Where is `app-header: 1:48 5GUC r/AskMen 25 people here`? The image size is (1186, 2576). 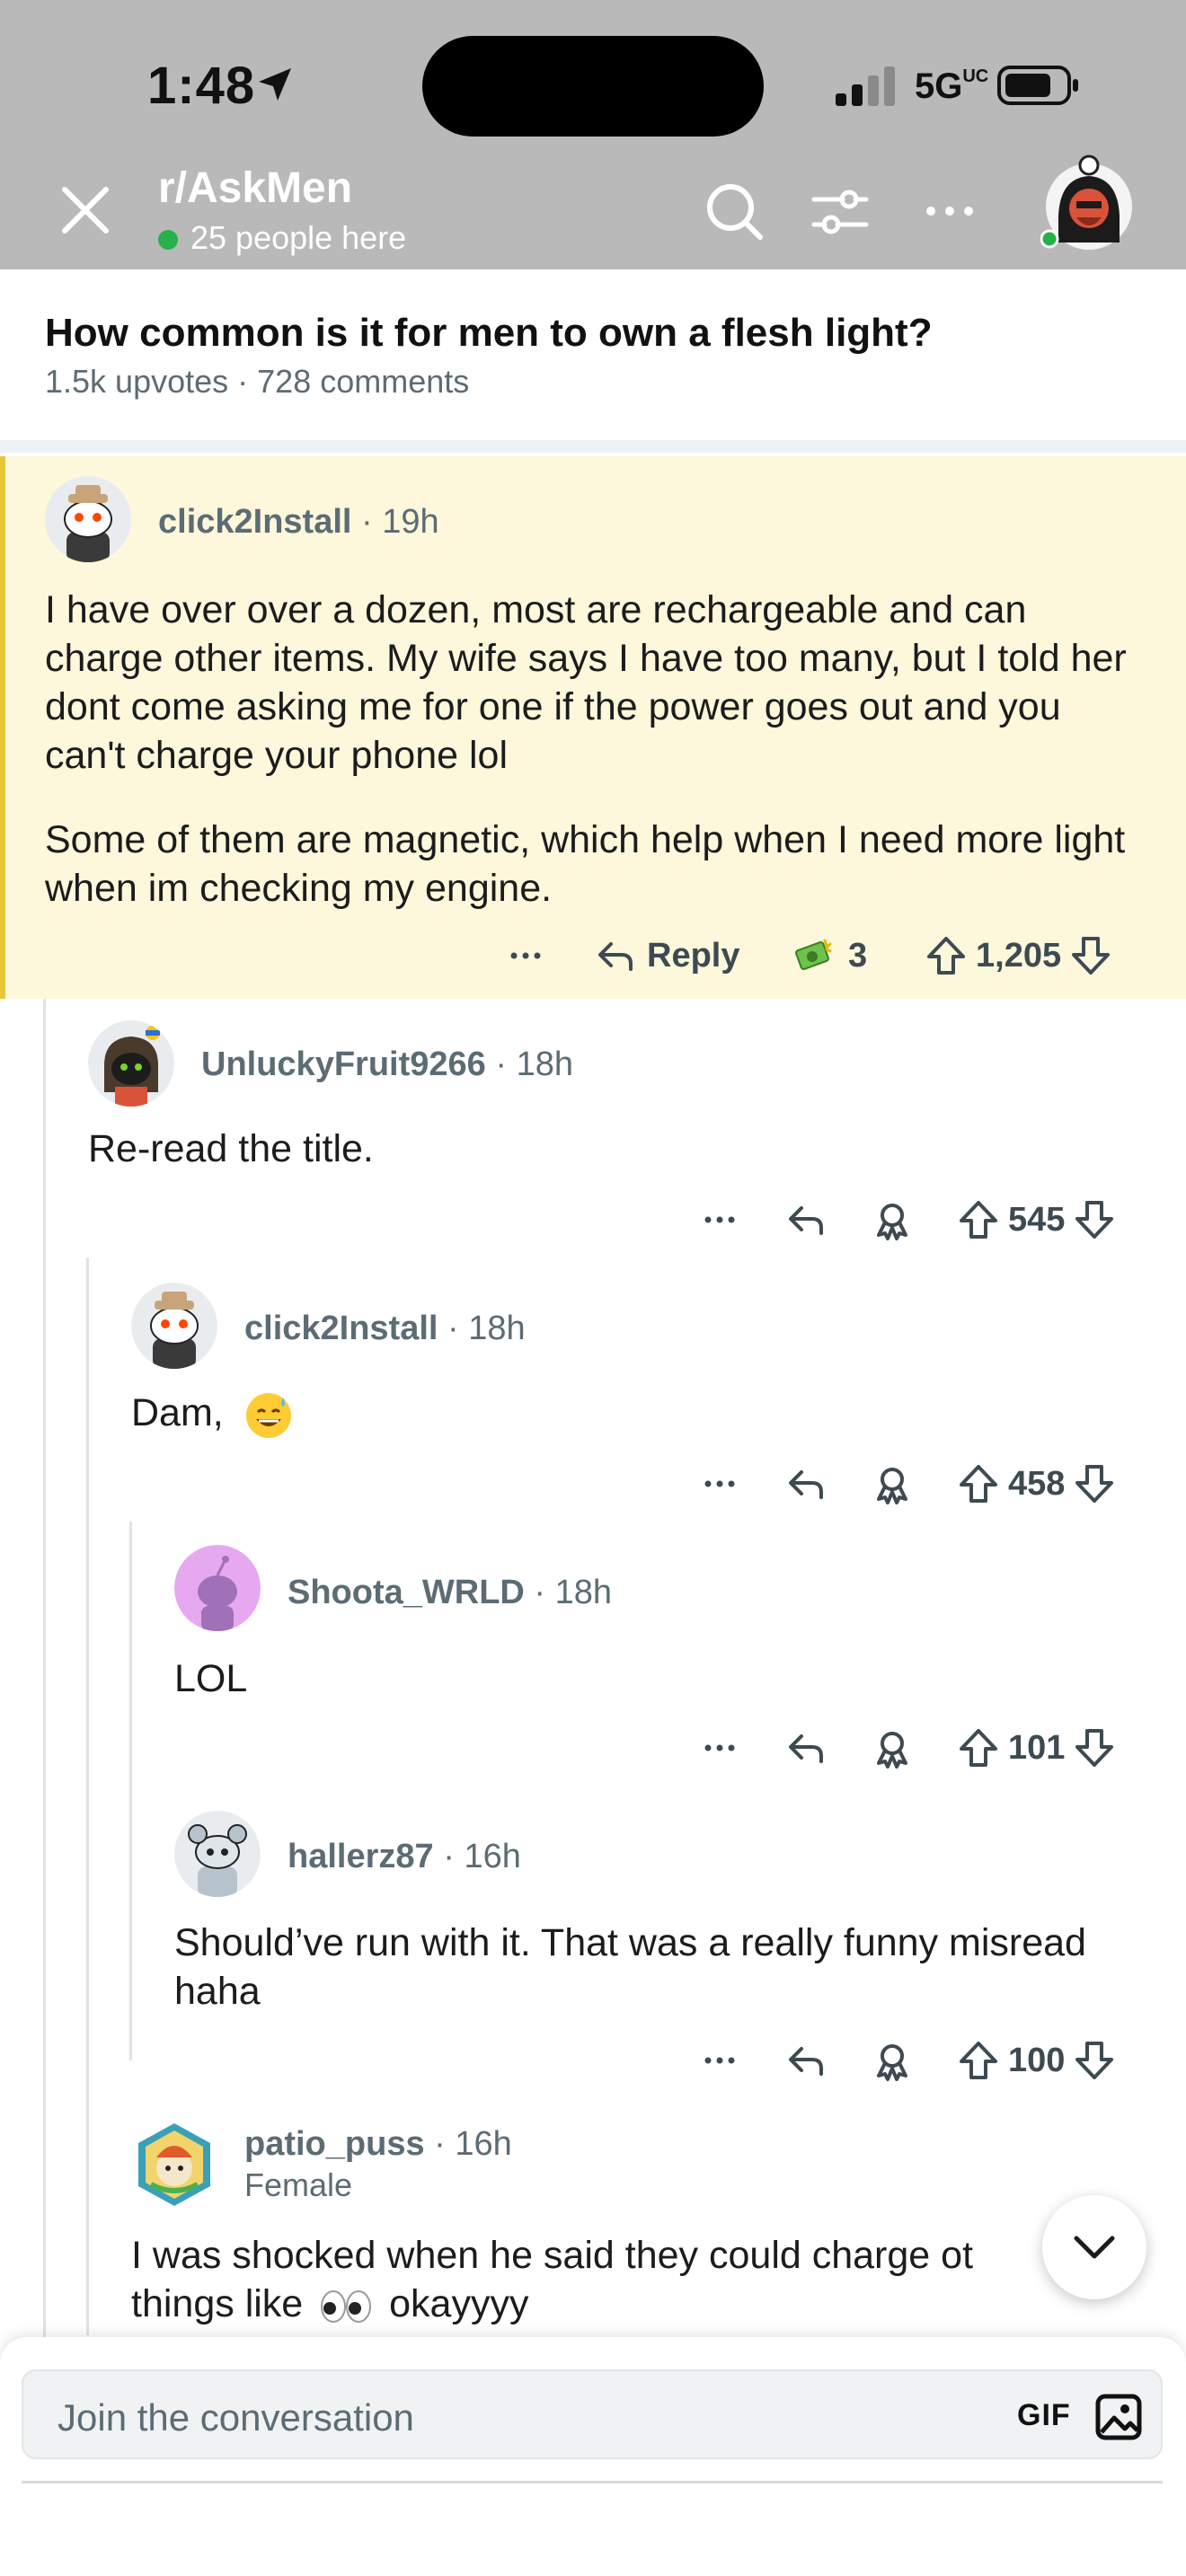
app-header: 1:48 5GUC r/AskMen 25 people here is located at coordinates (593, 134).